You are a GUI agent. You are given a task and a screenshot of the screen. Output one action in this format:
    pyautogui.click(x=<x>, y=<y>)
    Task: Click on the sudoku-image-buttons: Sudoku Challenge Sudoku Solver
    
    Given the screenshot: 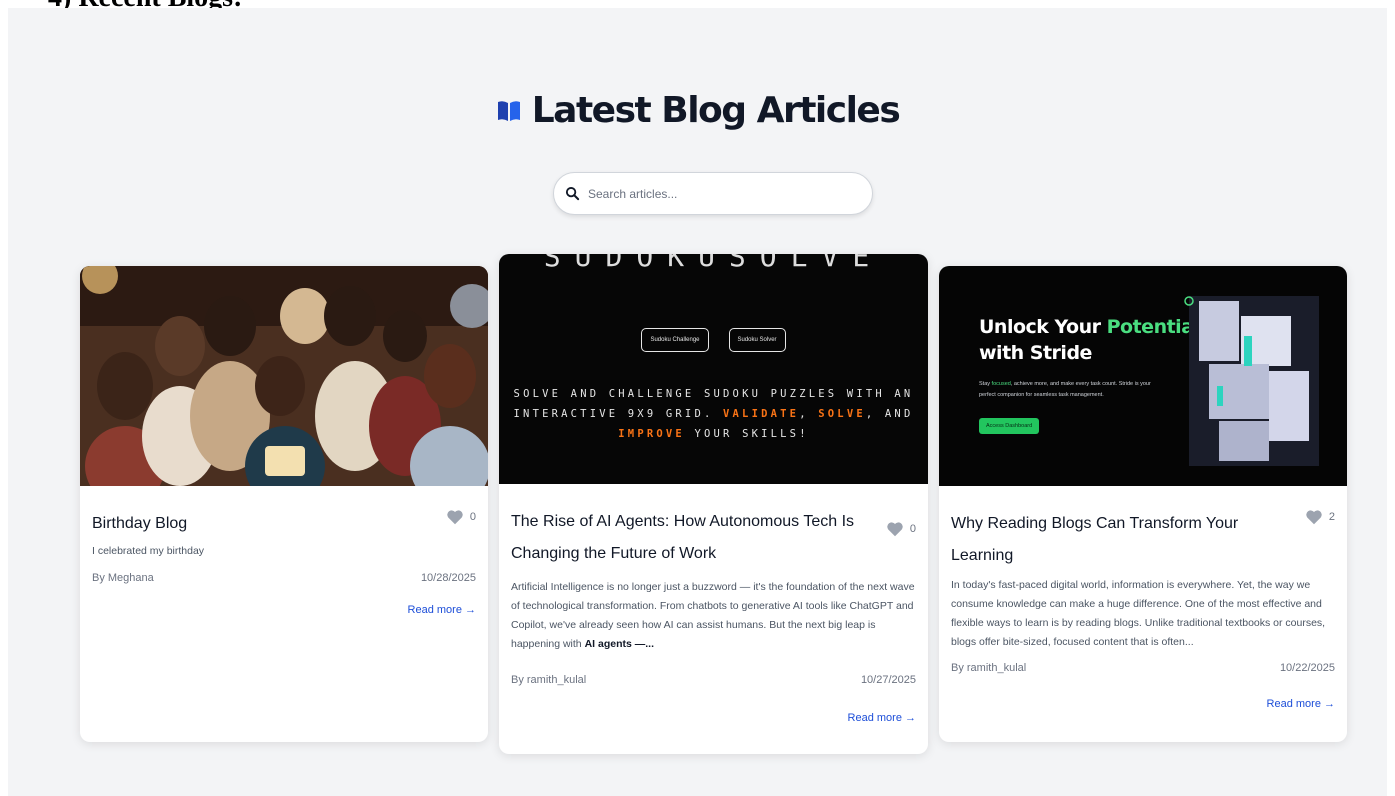 What is the action you would take?
    pyautogui.click(x=713, y=340)
    